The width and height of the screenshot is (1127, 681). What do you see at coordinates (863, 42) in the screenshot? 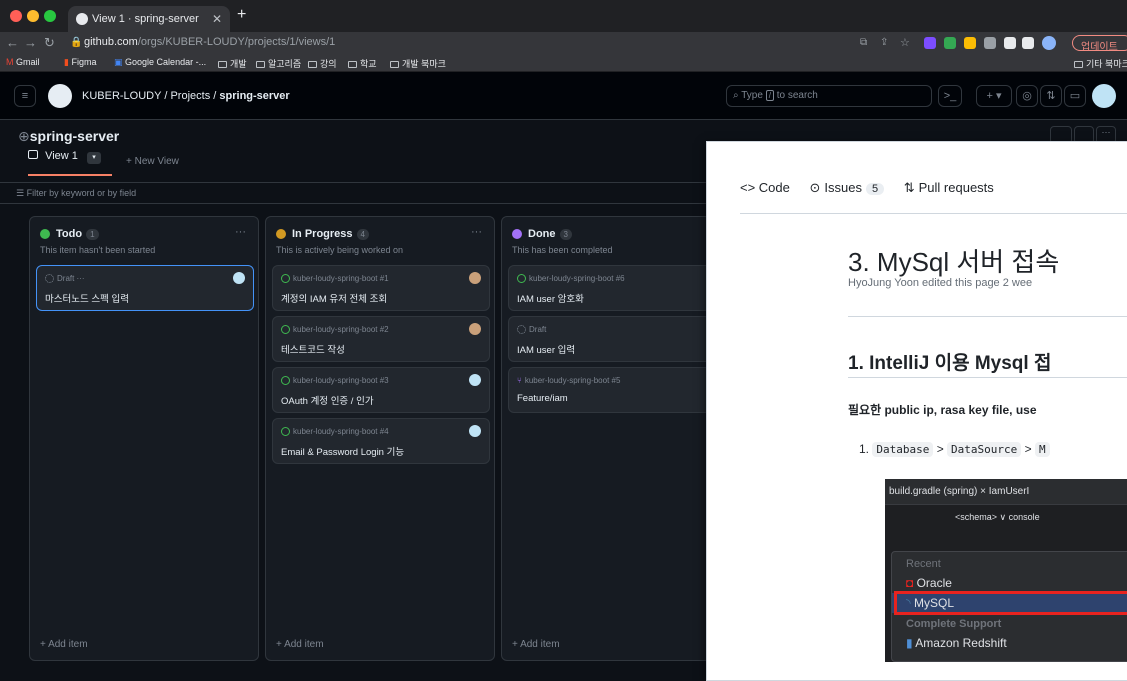
I see `translate-icon: ⧉` at bounding box center [863, 42].